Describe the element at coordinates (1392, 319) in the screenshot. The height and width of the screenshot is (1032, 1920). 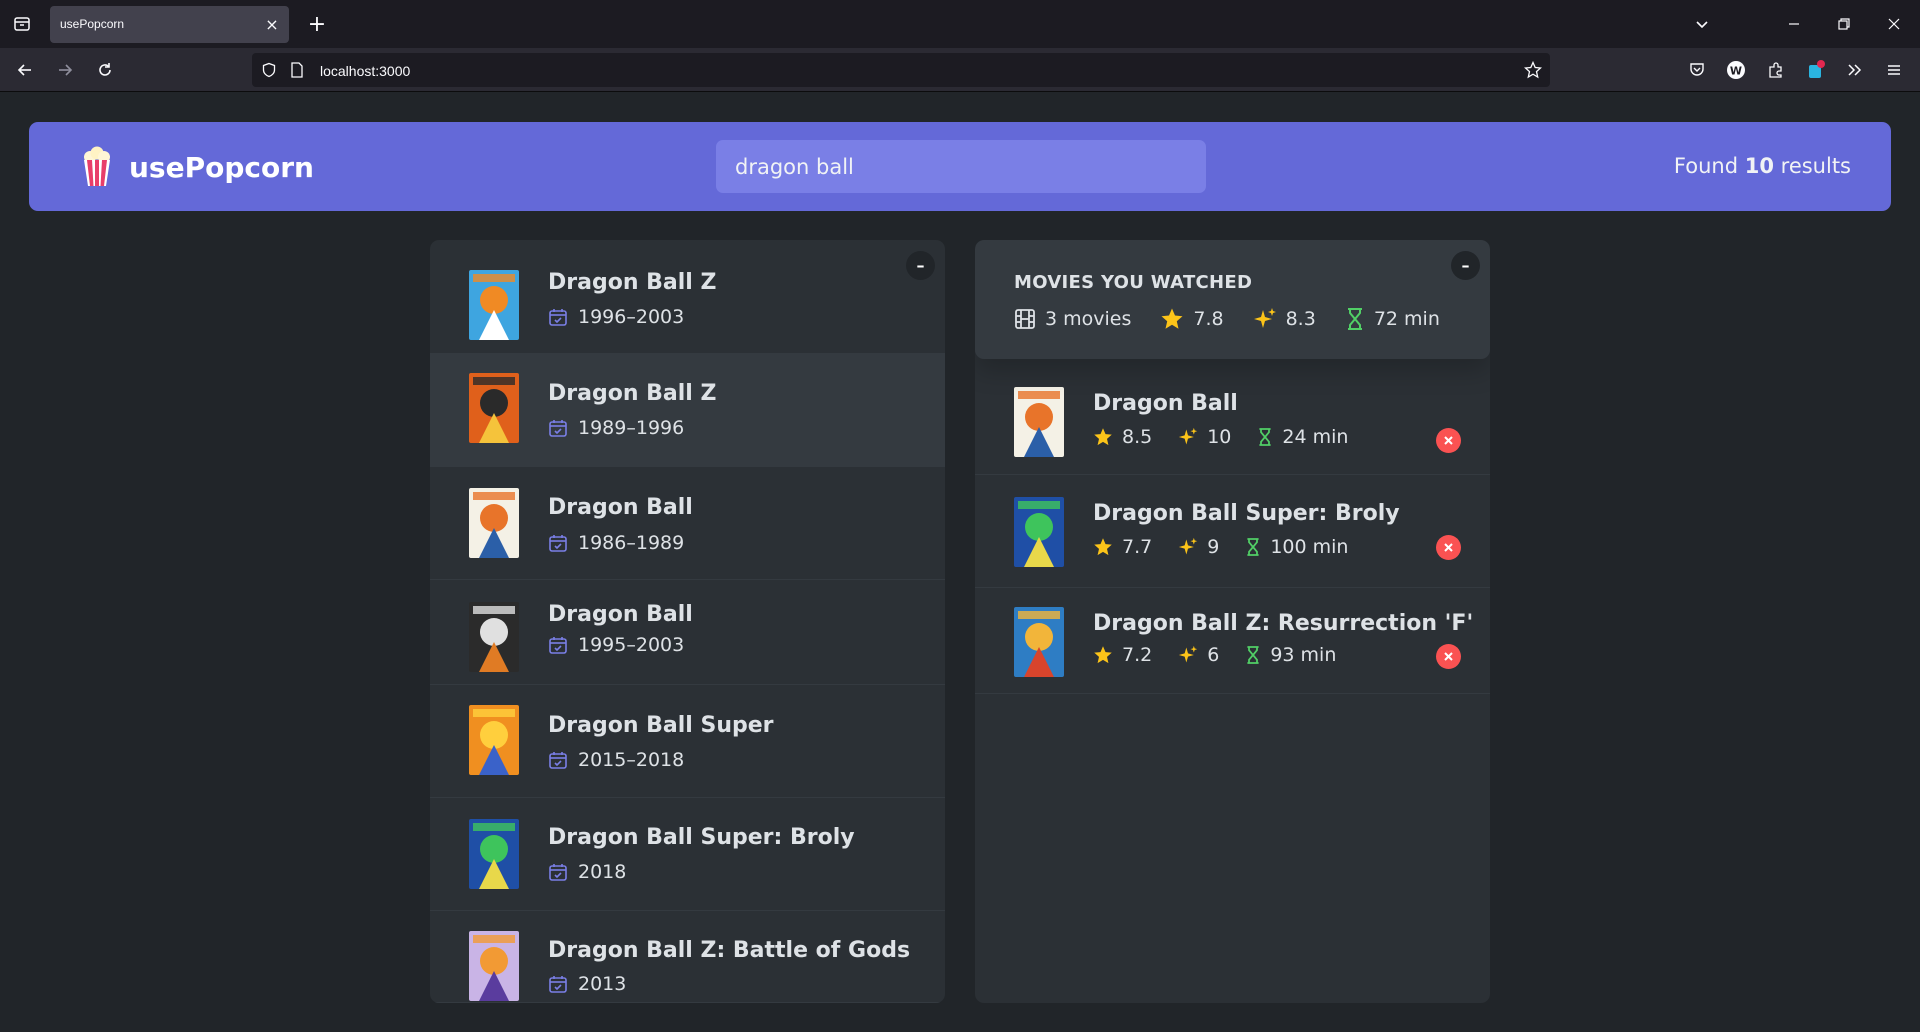
I see `summary-runtime: 72 min` at that location.